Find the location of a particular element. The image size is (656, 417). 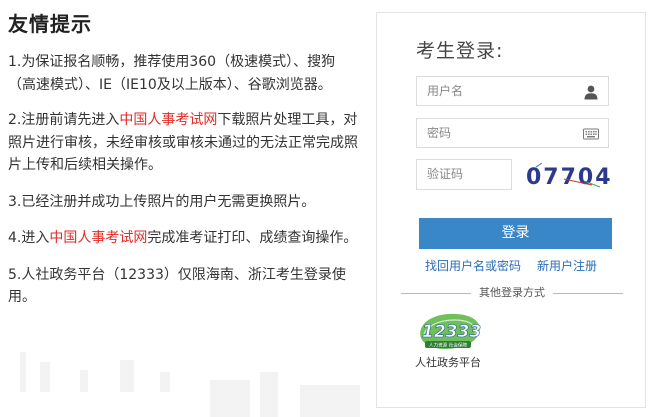

password-field is located at coordinates (512, 133).